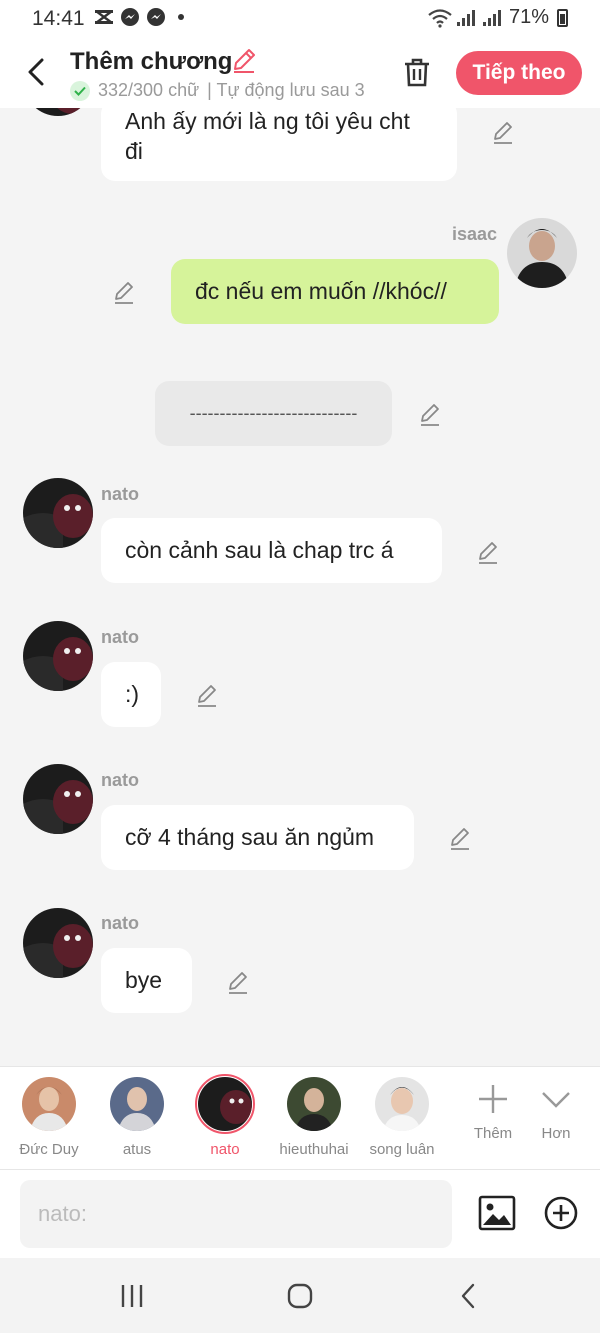 Image resolution: width=600 pixels, height=1333 pixels. I want to click on status-time: 14:41, so click(58, 18).